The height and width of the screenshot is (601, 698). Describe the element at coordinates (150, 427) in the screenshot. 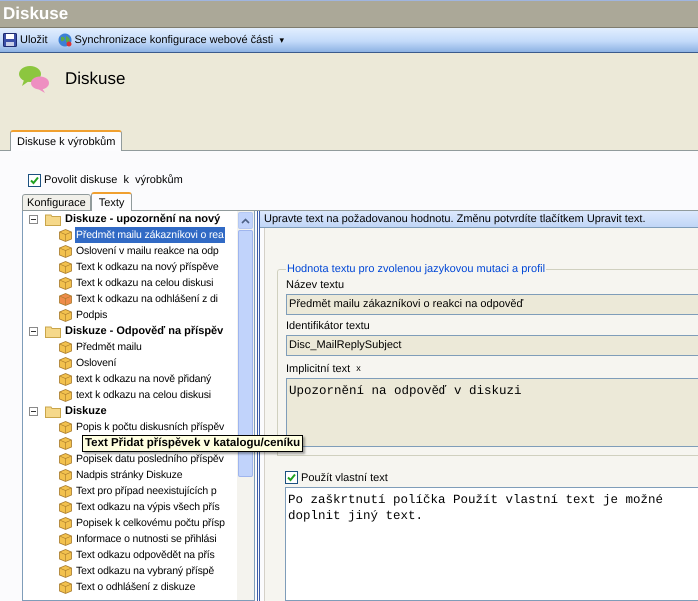

I see `tree-item: Popis k počtu diskusních příspěv` at that location.